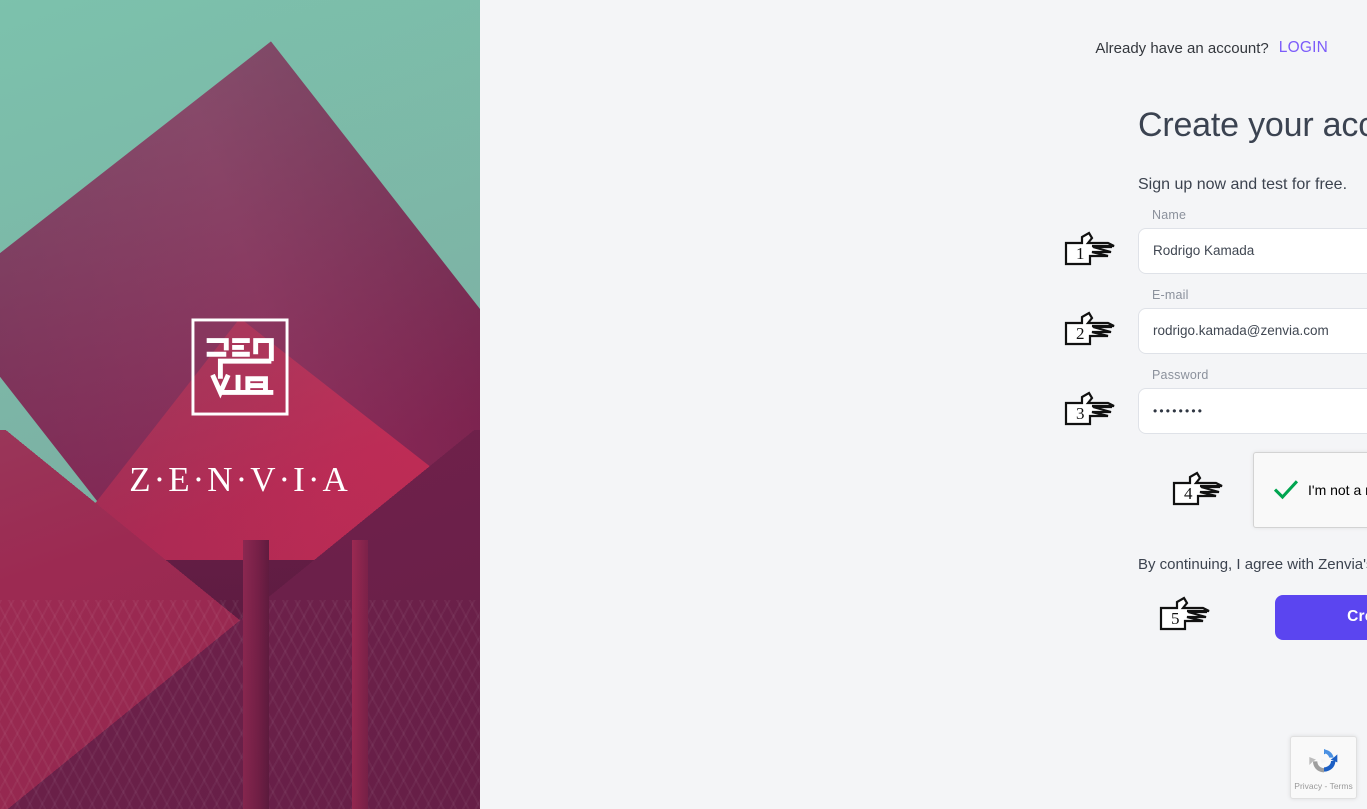 The width and height of the screenshot is (1367, 809). Describe the element at coordinates (240, 367) in the screenshot. I see `zenvia-logo-mark` at that location.